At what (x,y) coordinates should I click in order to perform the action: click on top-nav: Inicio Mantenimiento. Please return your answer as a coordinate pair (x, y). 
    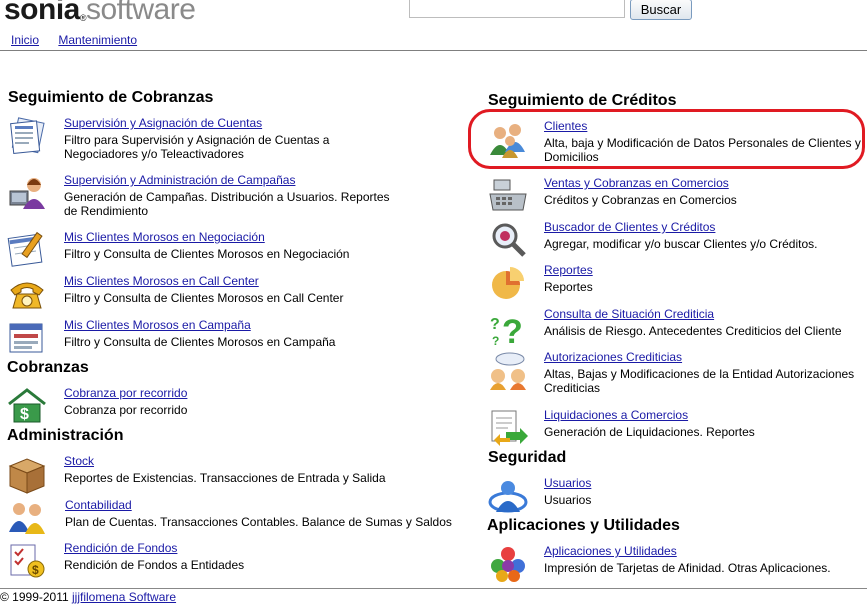
    Looking at the image, I should click on (82, 40).